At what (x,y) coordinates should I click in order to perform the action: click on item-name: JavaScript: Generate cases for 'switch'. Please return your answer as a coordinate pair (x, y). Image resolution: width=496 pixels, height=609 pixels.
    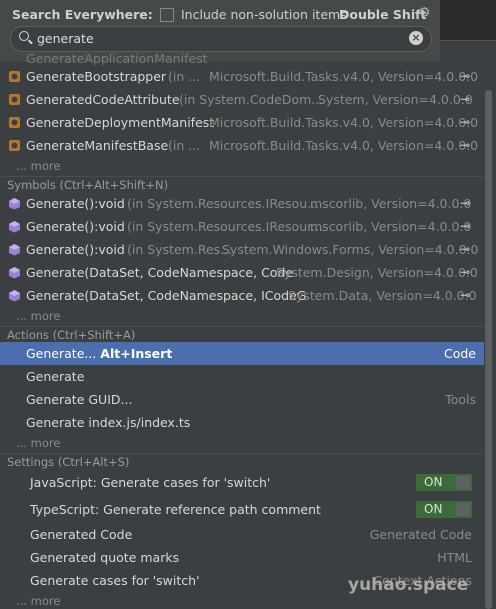
    Looking at the image, I should click on (150, 482).